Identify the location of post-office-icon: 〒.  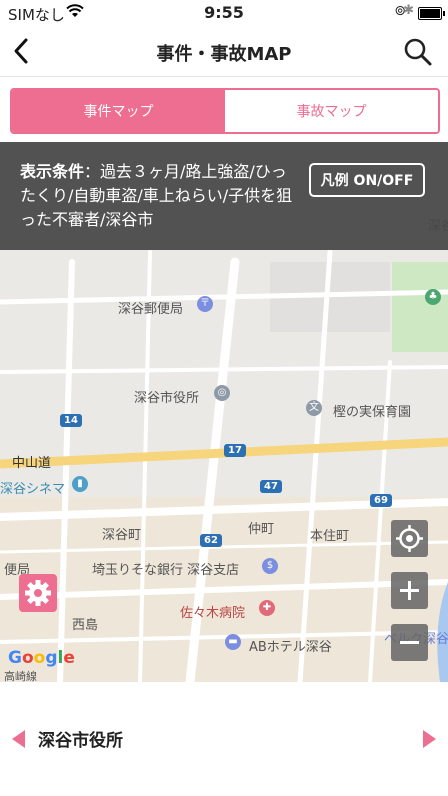
(205, 304).